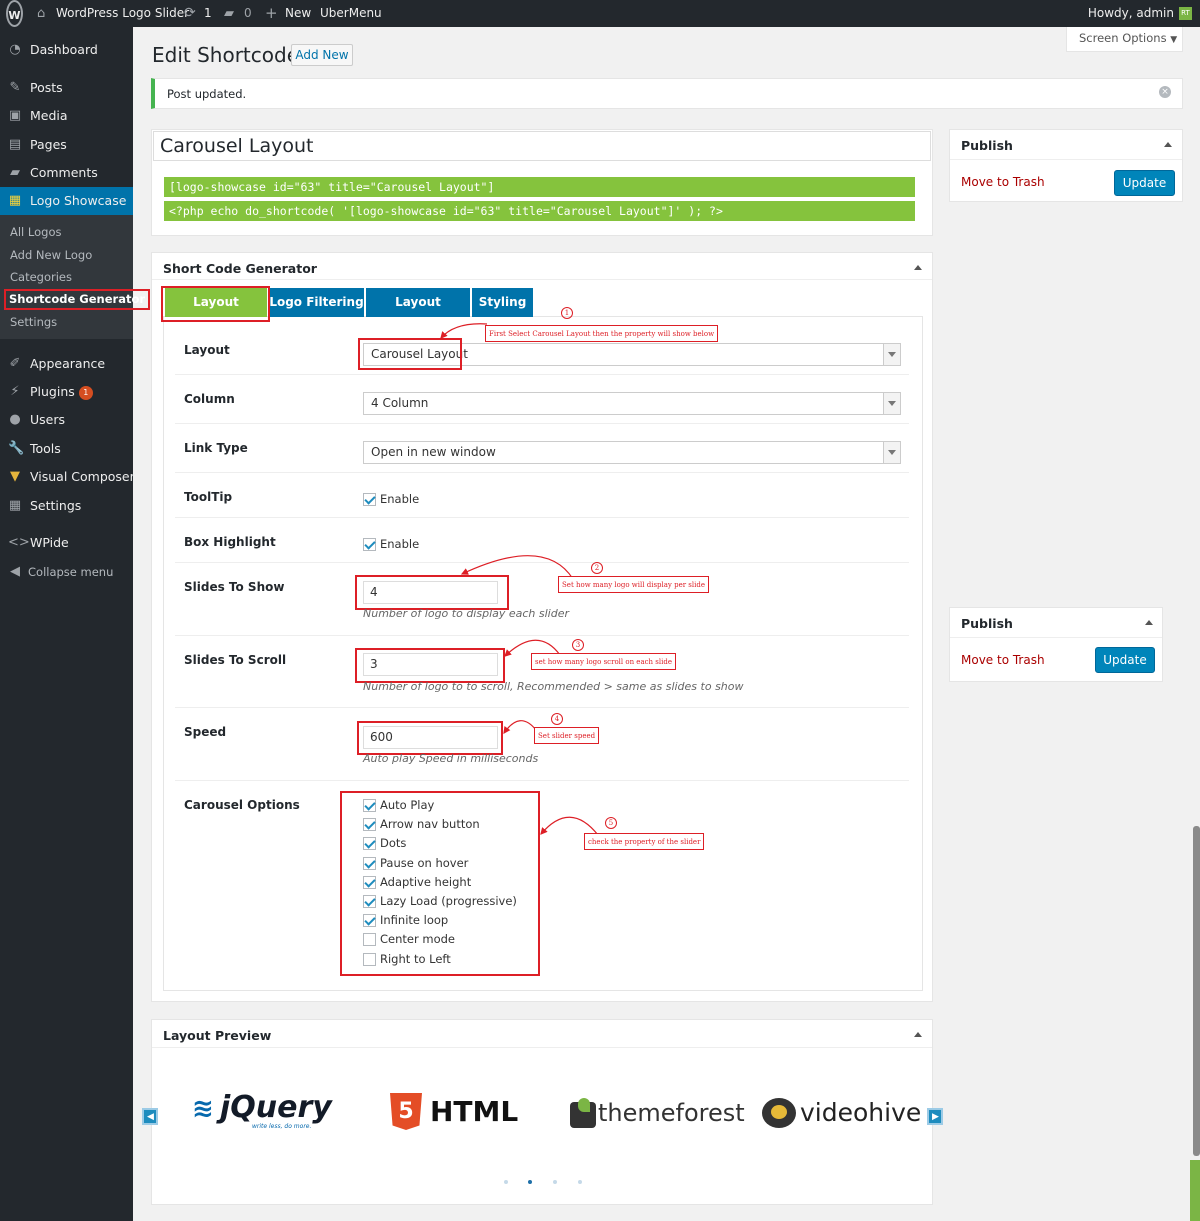 The image size is (1200, 1221). Describe the element at coordinates (597, 568) in the screenshot. I see `annotation-number-2: 2` at that location.